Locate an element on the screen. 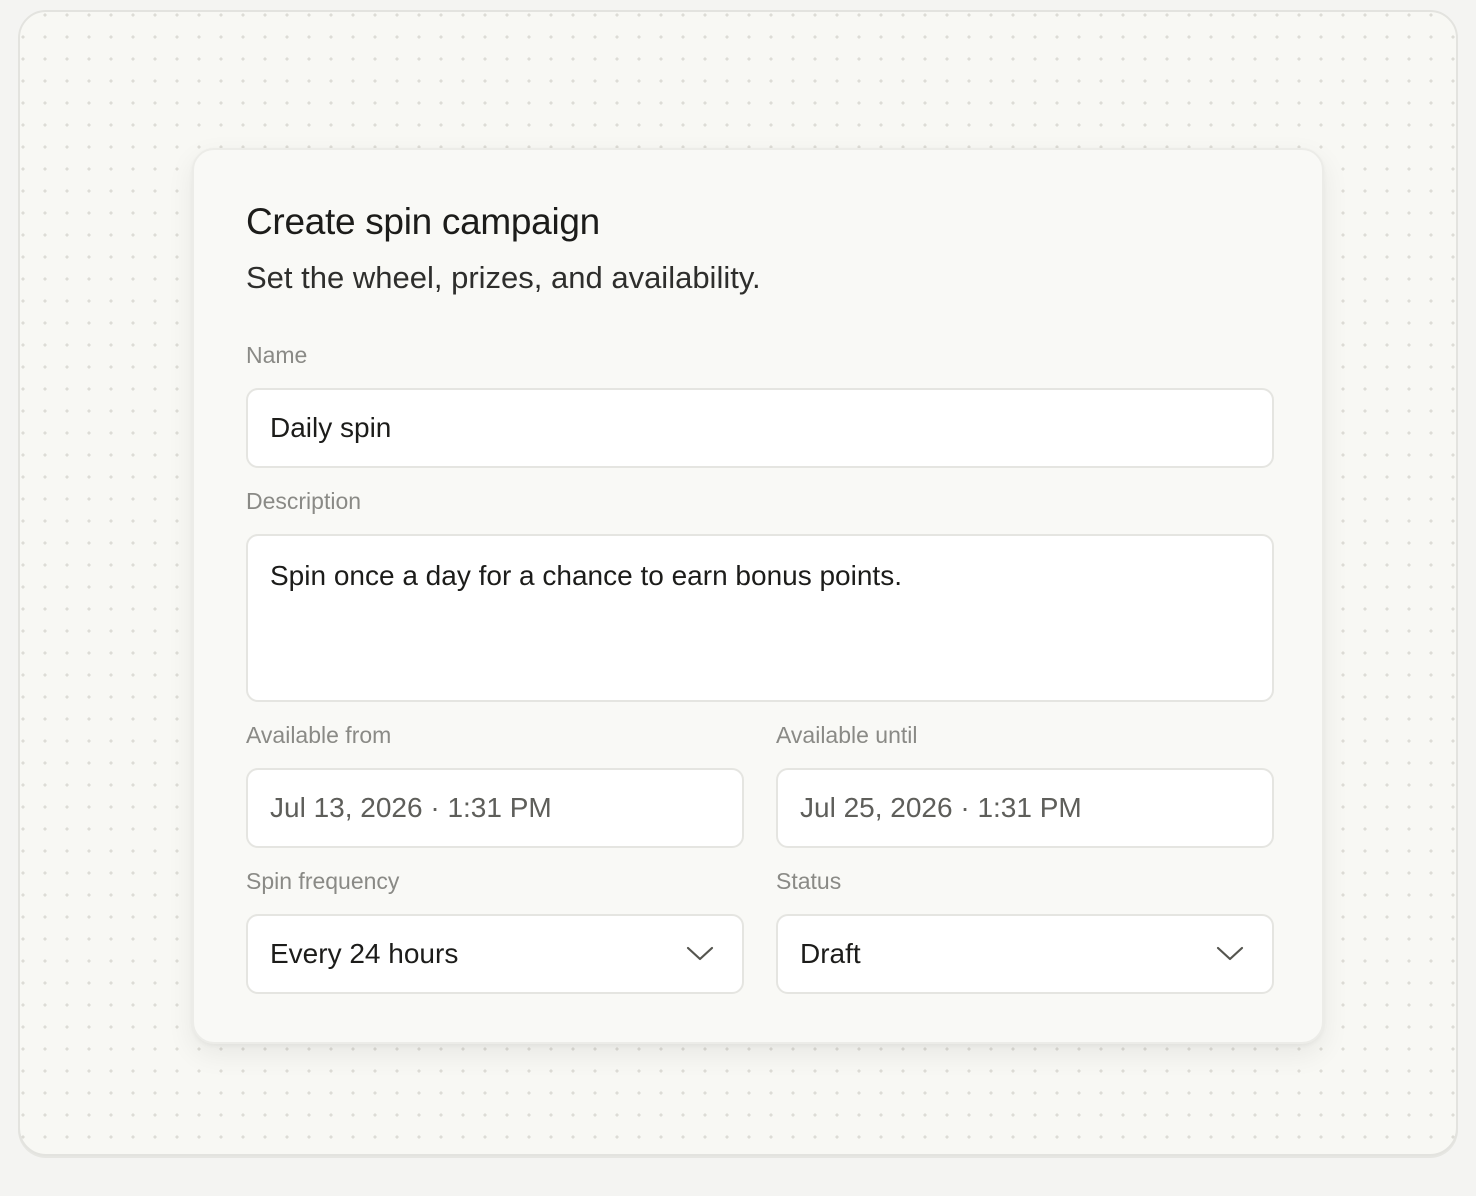  spin-frequency-label: Spin frequency is located at coordinates (323, 881).